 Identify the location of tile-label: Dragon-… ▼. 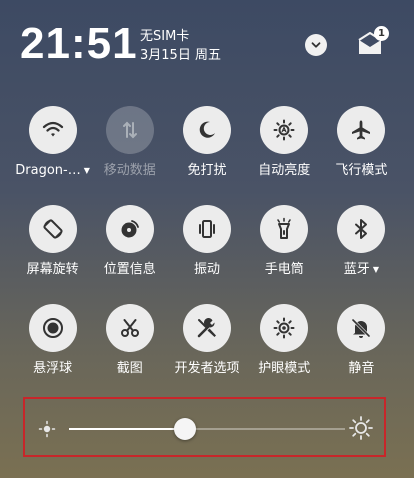
(52, 171).